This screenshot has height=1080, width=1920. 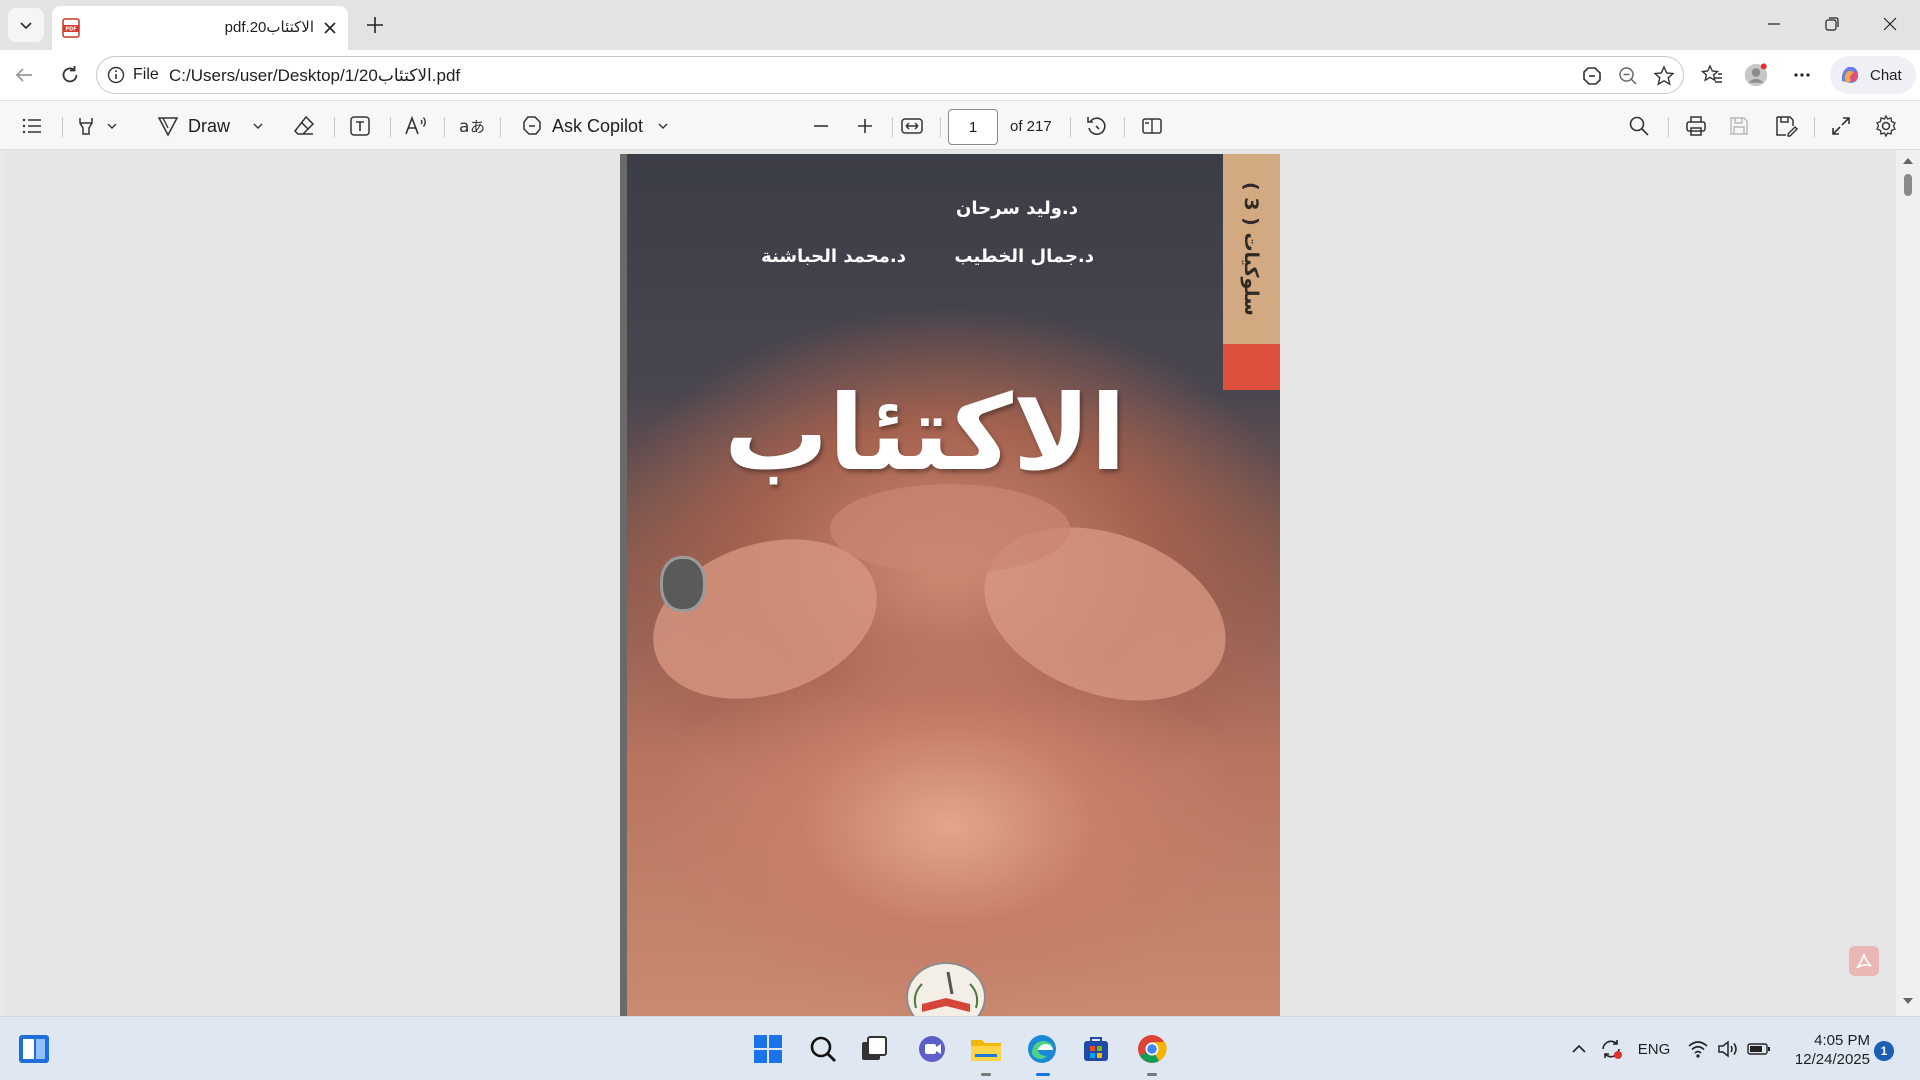 What do you see at coordinates (1832, 24) in the screenshot?
I see `restore-button` at bounding box center [1832, 24].